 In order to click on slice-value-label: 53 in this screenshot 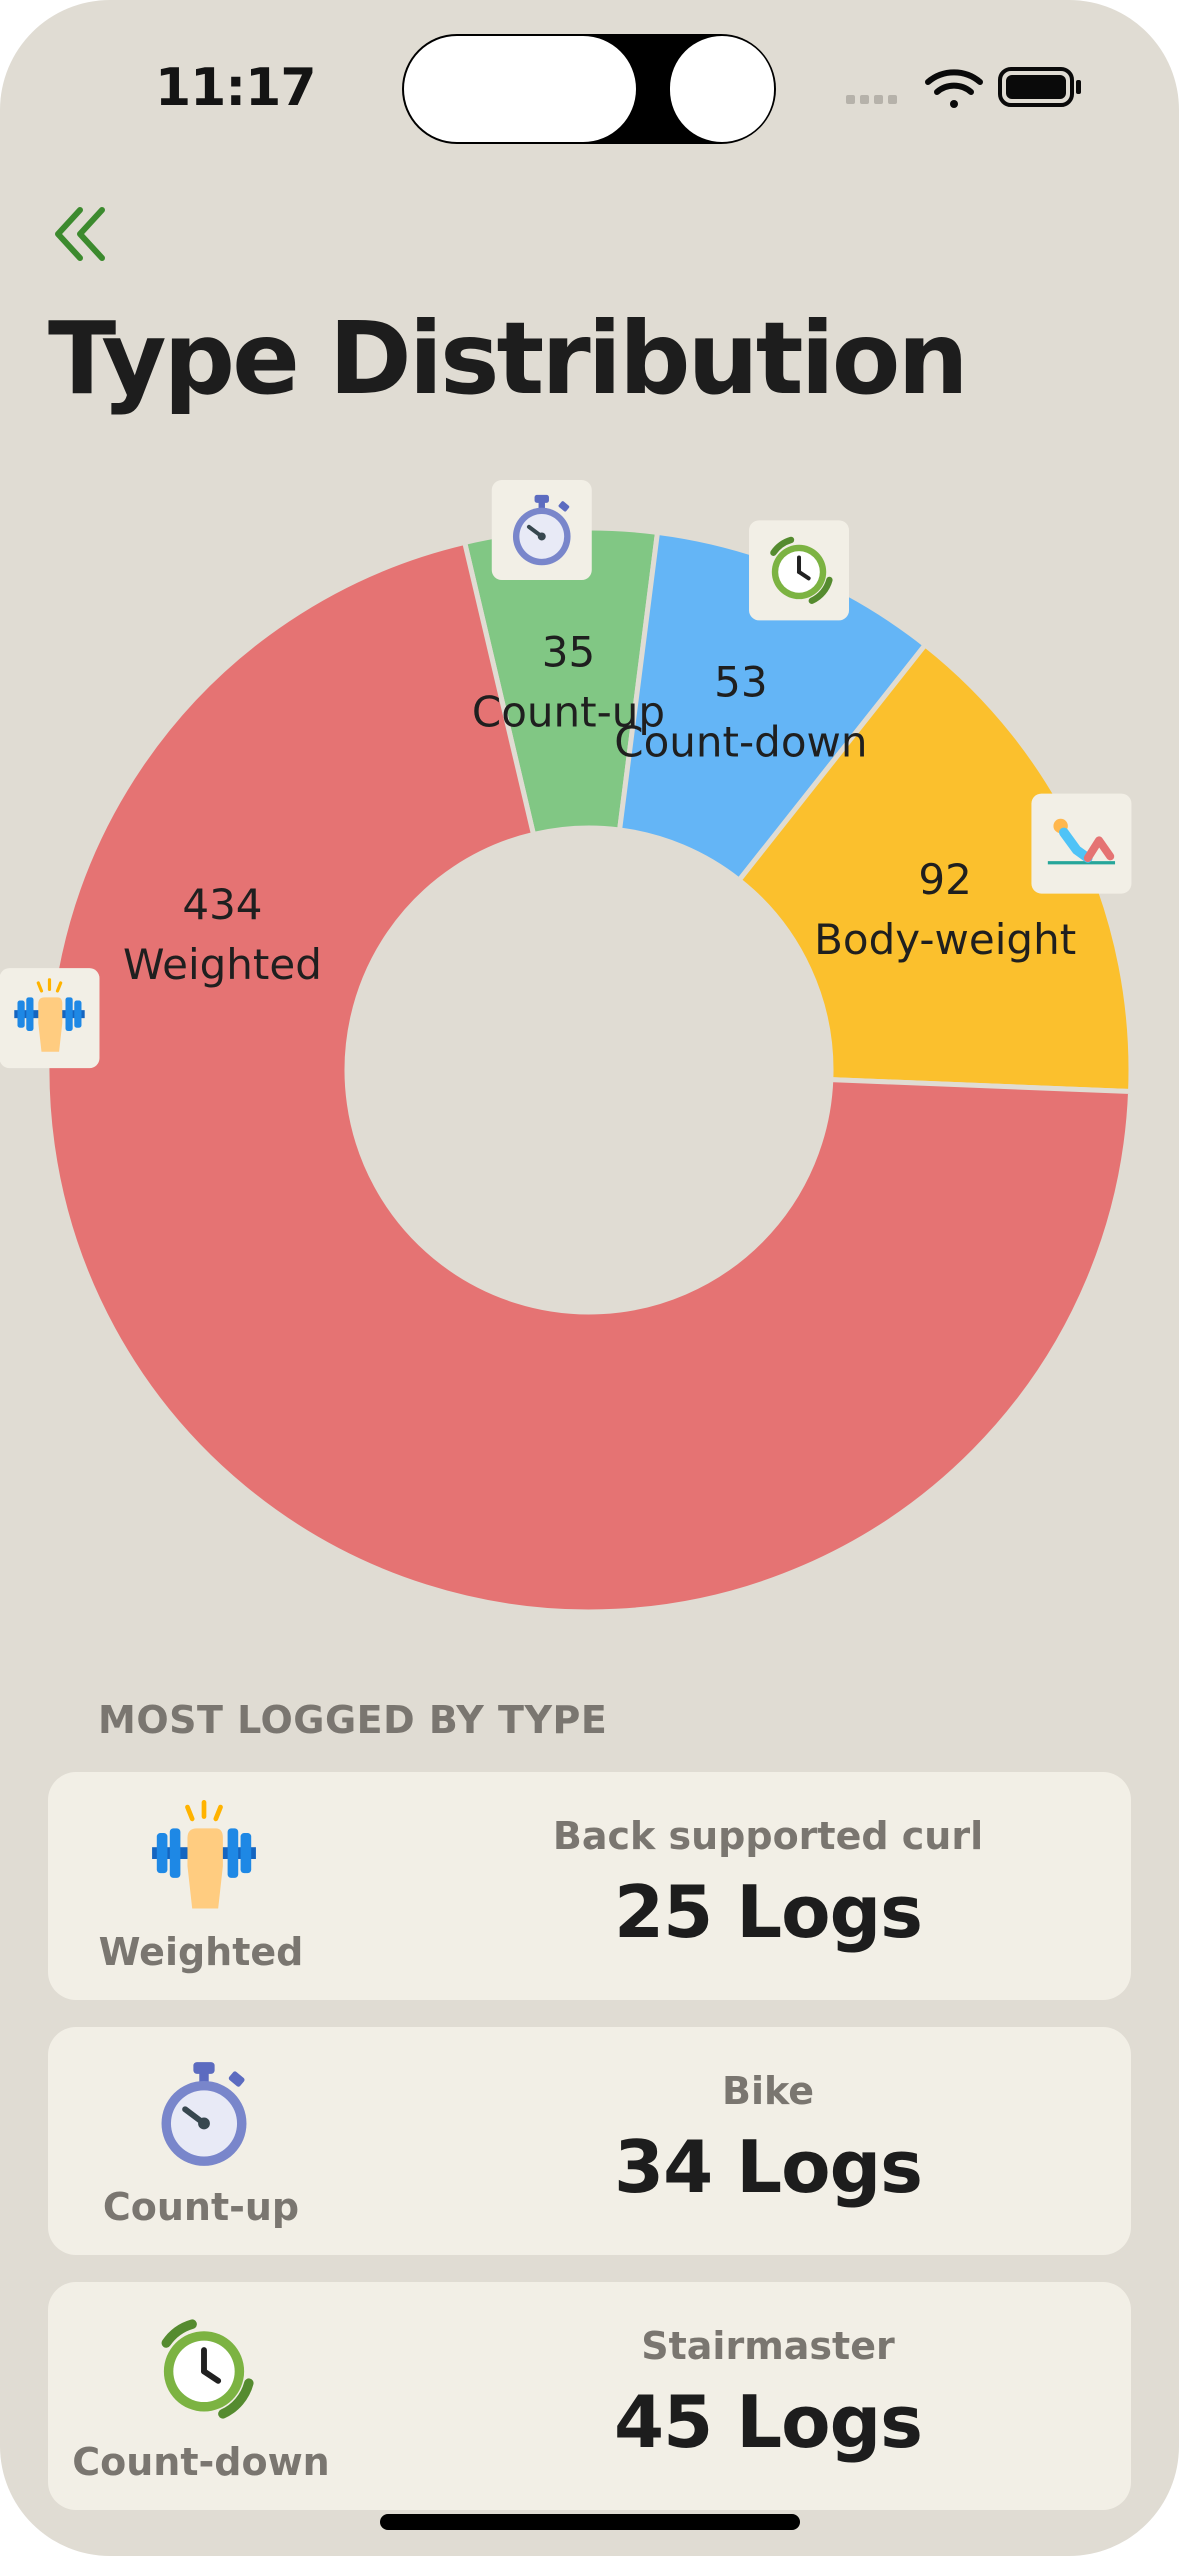, I will do `click(740, 682)`.